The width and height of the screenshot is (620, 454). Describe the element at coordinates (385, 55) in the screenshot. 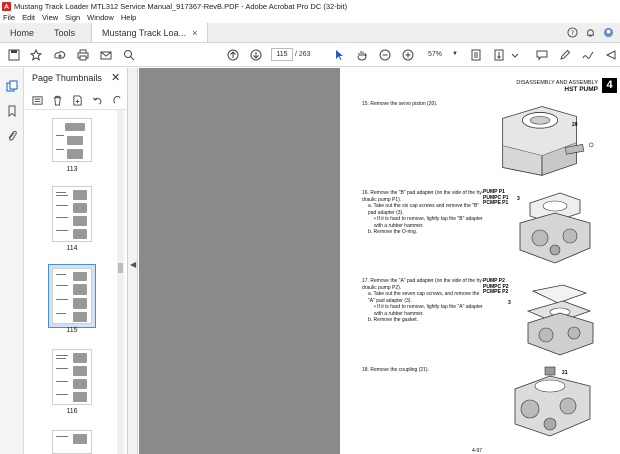

I see `zoom-out-icon` at that location.